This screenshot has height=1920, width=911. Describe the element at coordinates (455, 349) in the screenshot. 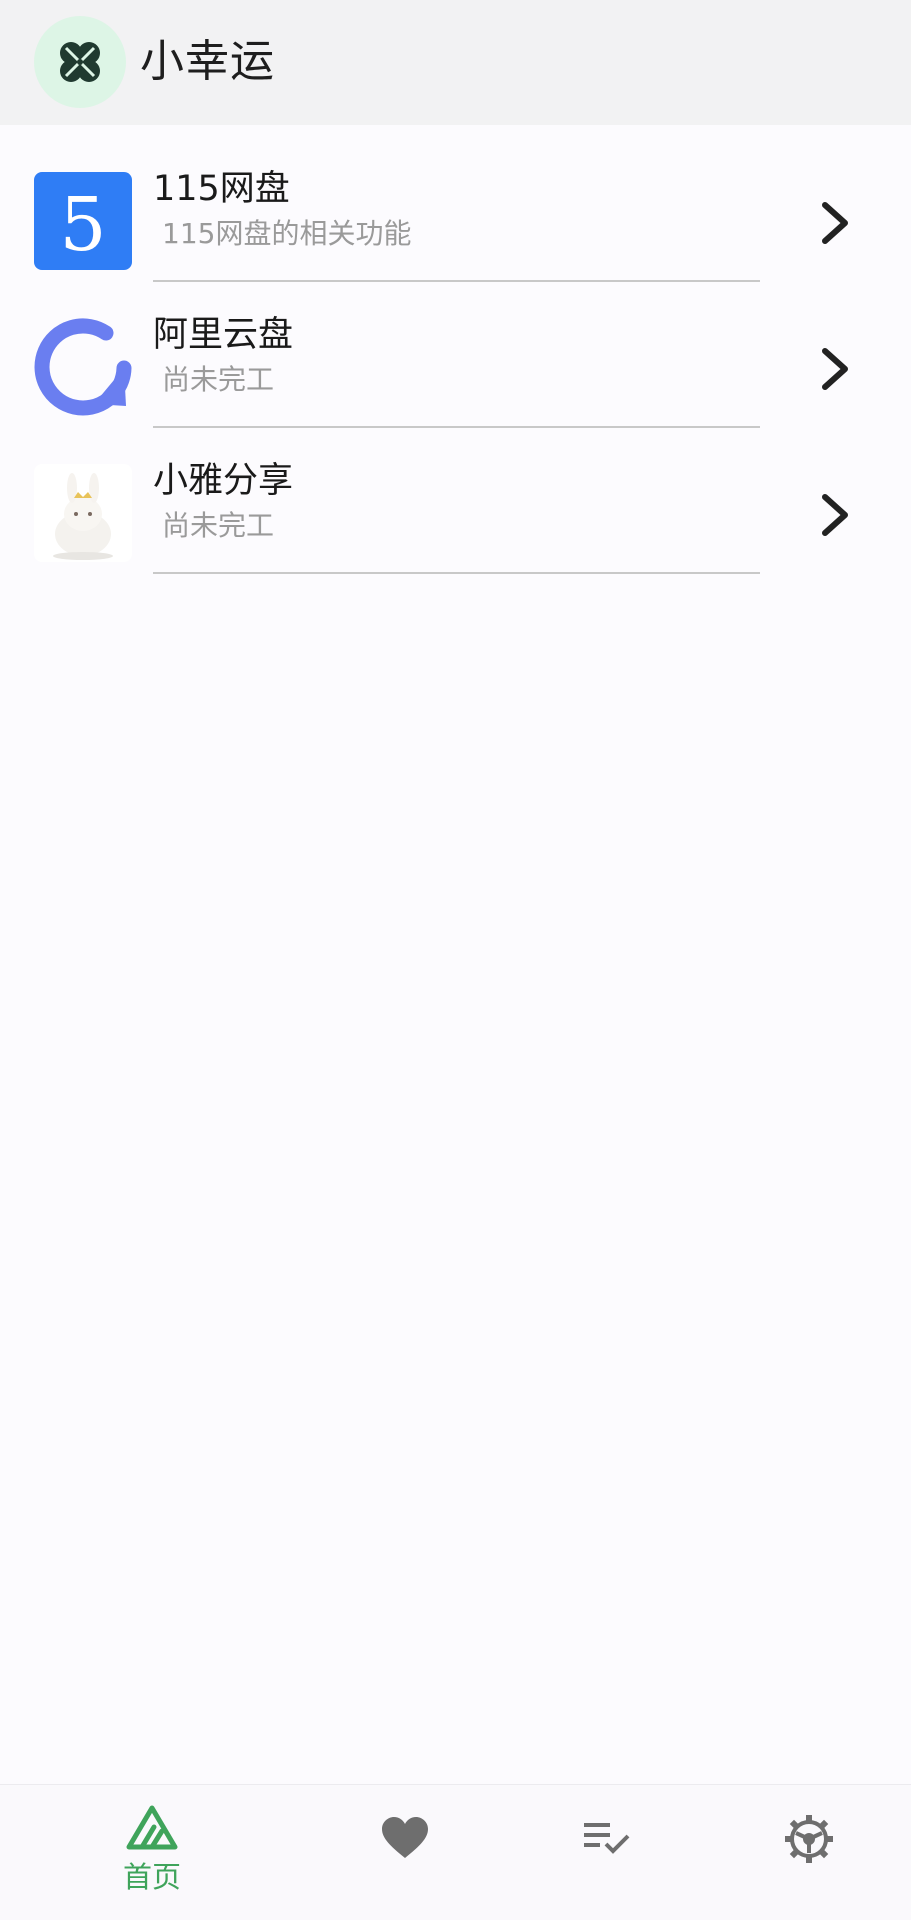

I see `list-item-aliyun: 阿里云盘 尚未完工` at that location.